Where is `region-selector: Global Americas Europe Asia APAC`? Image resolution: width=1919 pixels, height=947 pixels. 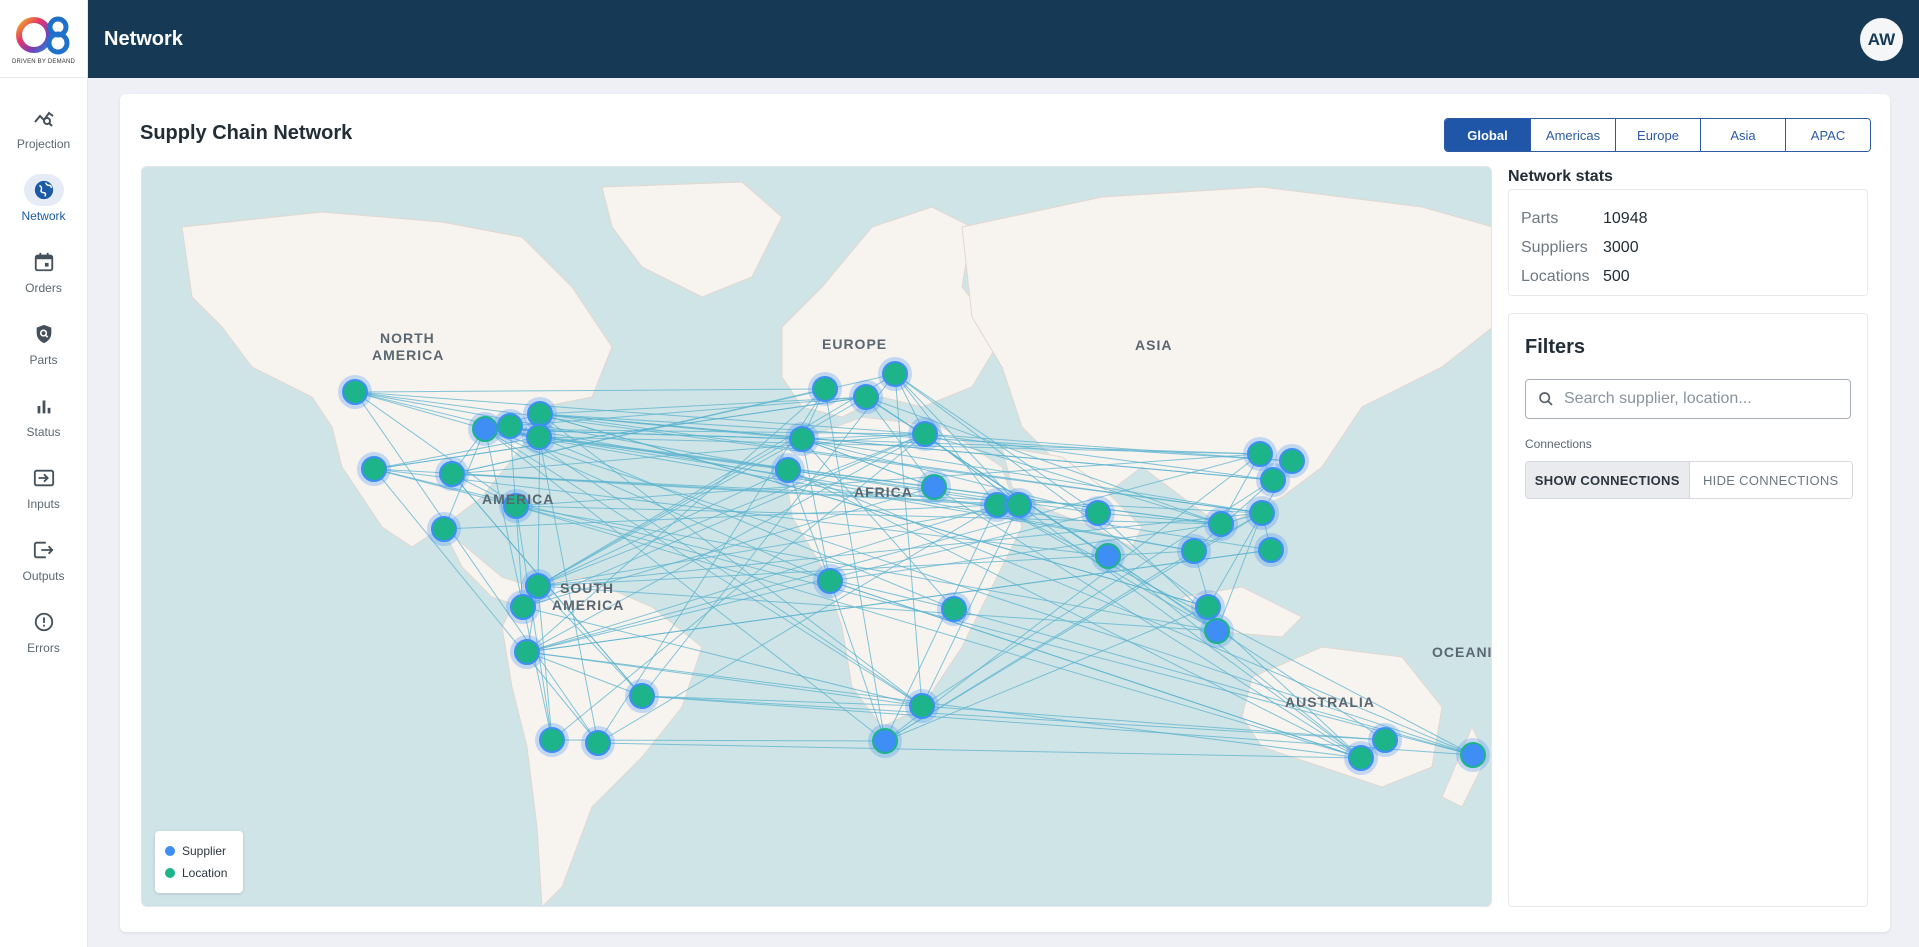
region-selector: Global Americas Europe Asia APAC is located at coordinates (1657, 135).